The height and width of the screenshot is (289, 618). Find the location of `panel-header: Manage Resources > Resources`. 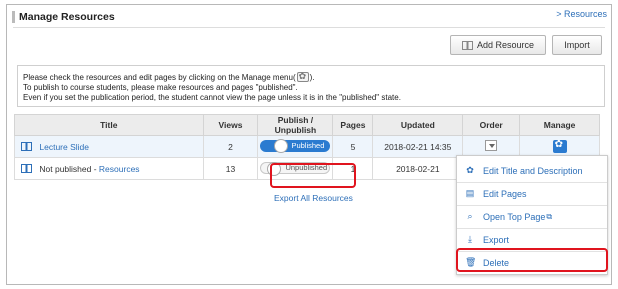

panel-header: Manage Resources > Resources is located at coordinates (309, 16).